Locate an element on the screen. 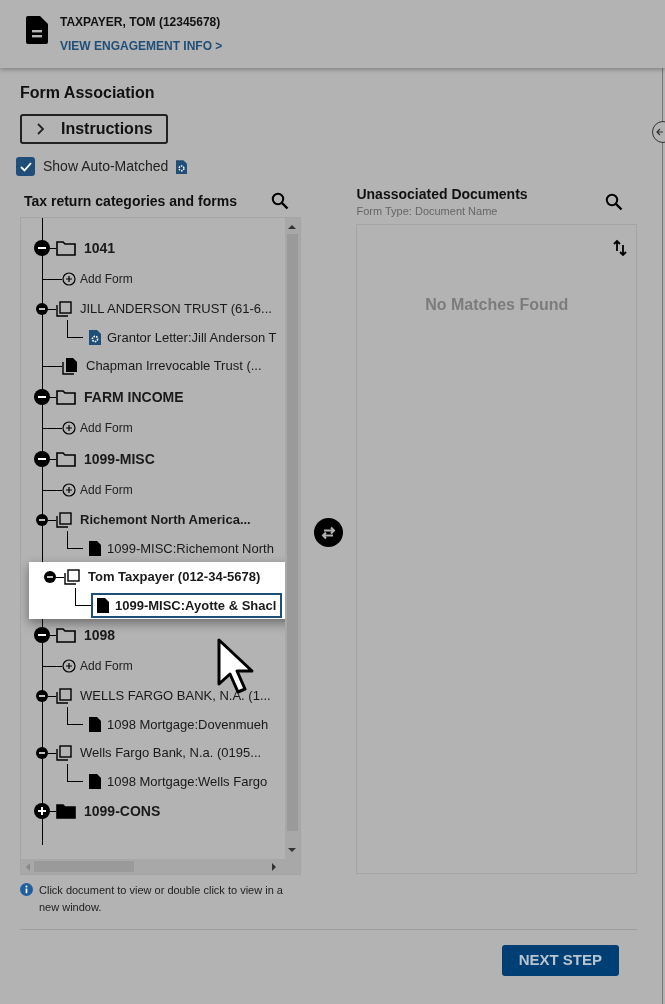 This screenshot has width=665, height=1004. tree-document: 1098 Mortgage:Dovenmueh is located at coordinates (179, 724).